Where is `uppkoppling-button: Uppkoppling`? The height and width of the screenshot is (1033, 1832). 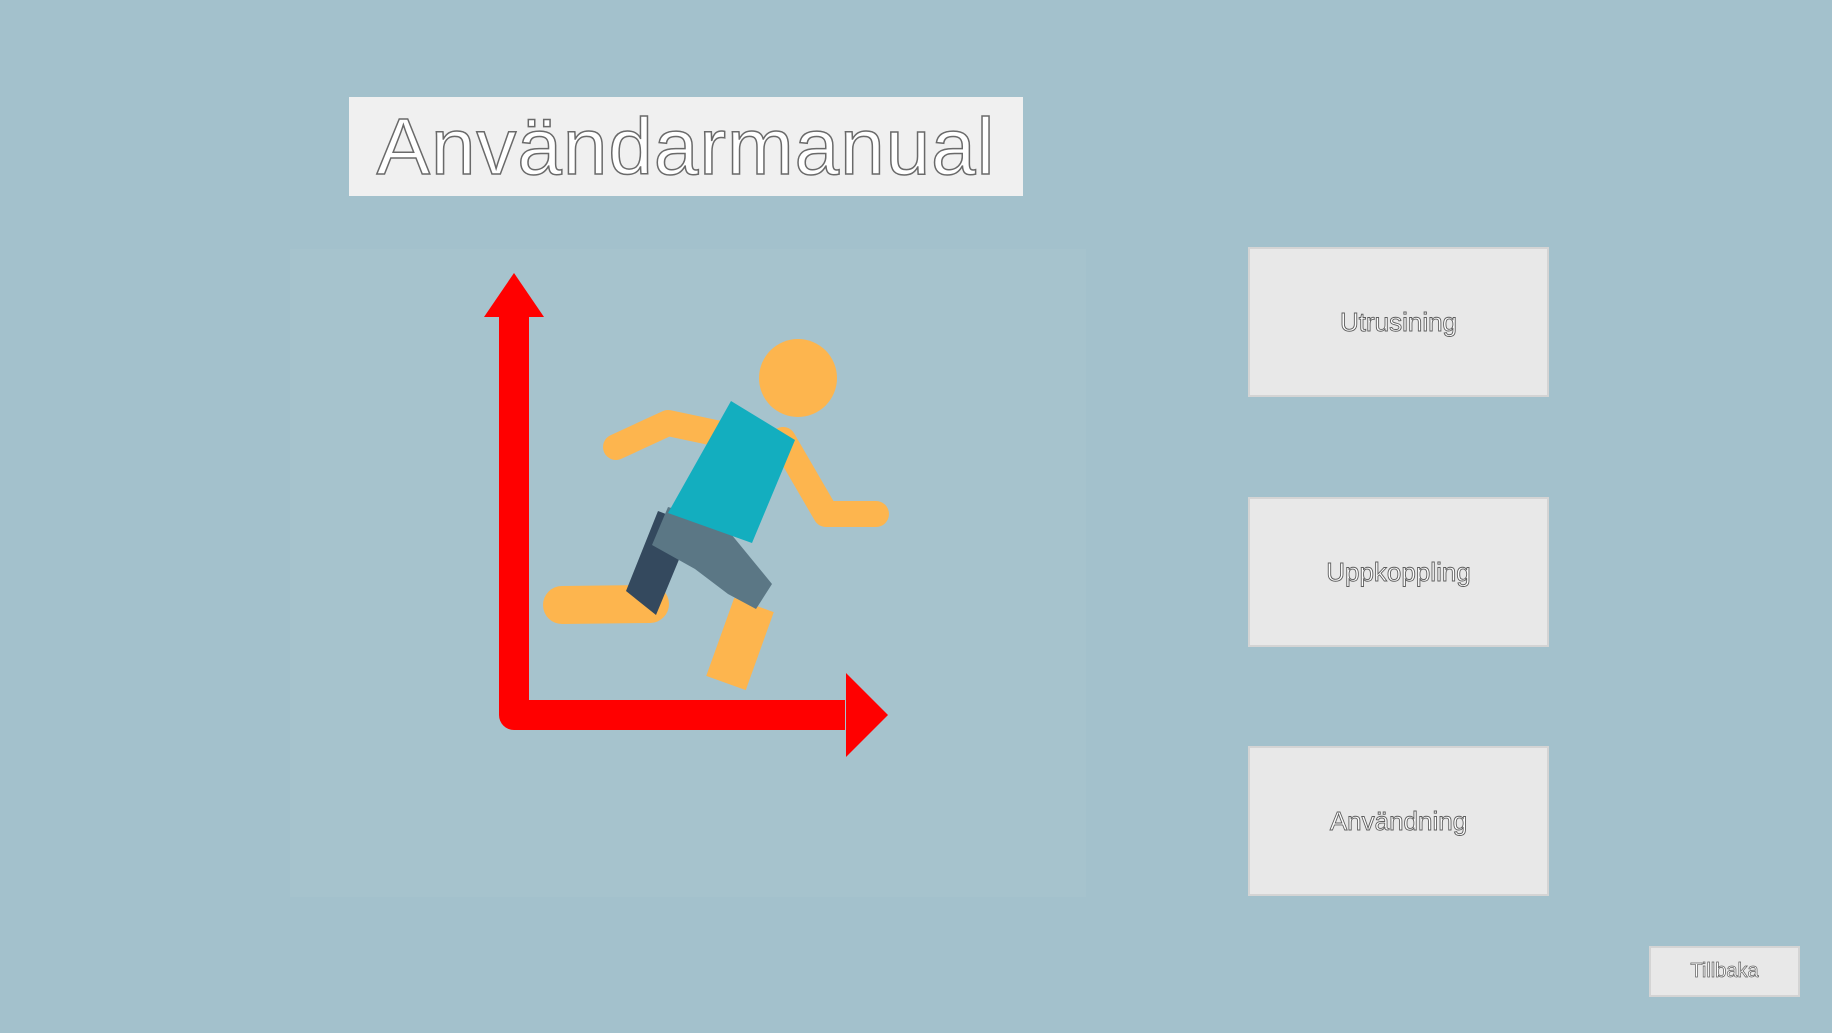
uppkoppling-button: Uppkoppling is located at coordinates (1398, 572).